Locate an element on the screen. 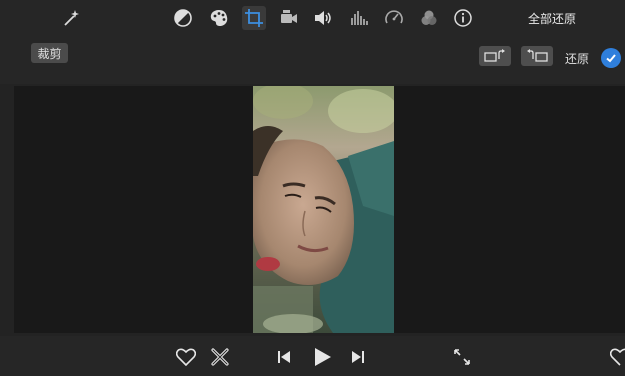 This screenshot has width=625, height=376. reject-button is located at coordinates (220, 357).